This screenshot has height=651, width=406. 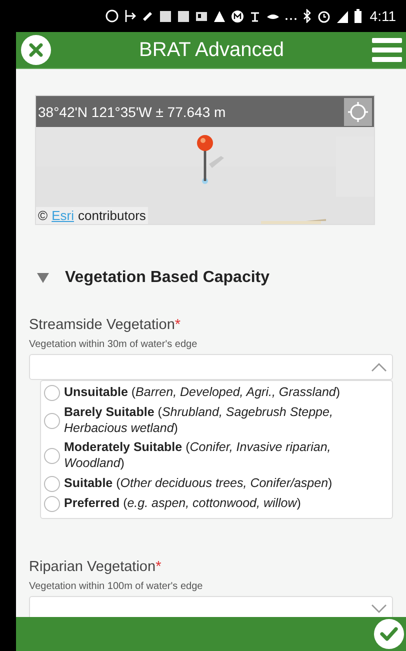 What do you see at coordinates (342, 16) in the screenshot?
I see `signal-icon` at bounding box center [342, 16].